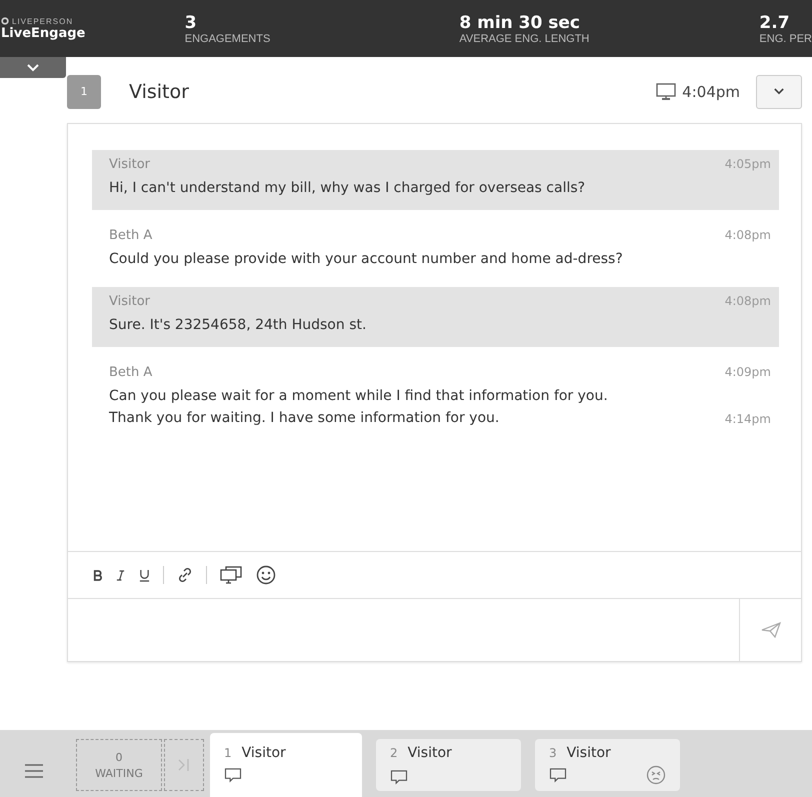  I want to click on message-text: Could you please provide with your account number and home ad-dress?, so click(366, 259).